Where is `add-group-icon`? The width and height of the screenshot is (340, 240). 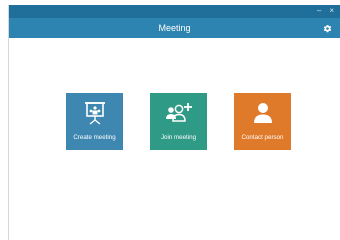
add-group-icon is located at coordinates (178, 113).